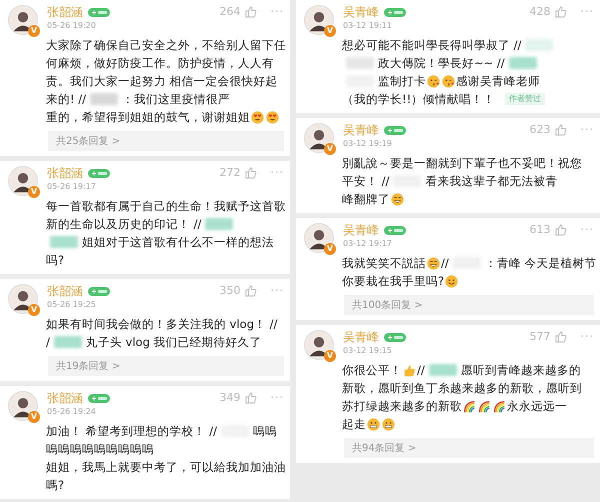 The height and width of the screenshot is (502, 600). Describe the element at coordinates (265, 431) in the screenshot. I see `comment-text: 嗚嗚` at that location.